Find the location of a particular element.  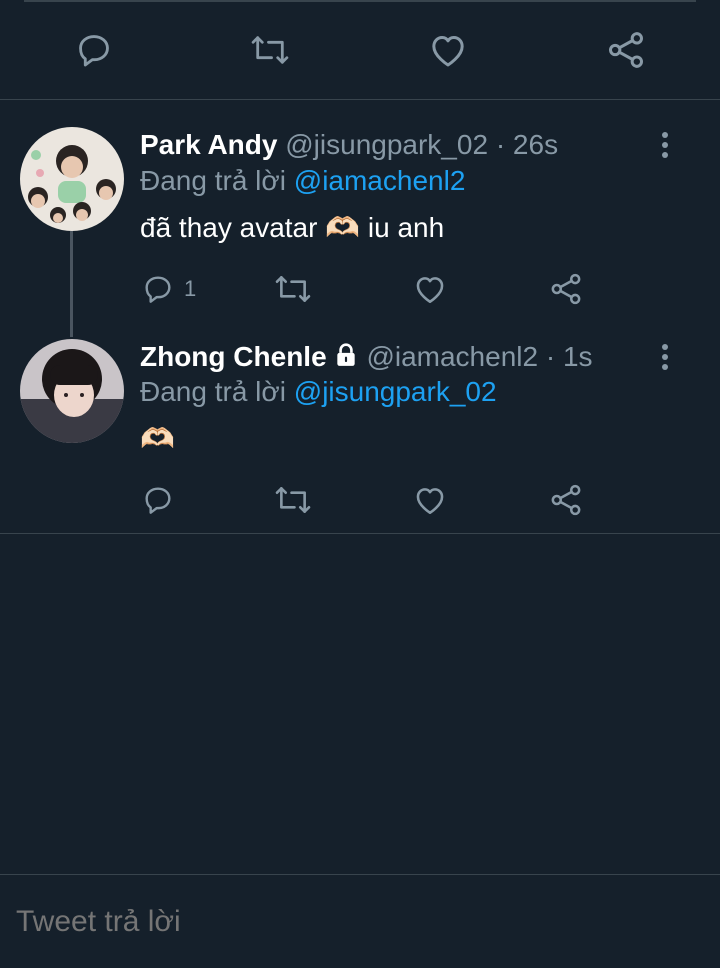

reply-count: 1 is located at coordinates (190, 288).